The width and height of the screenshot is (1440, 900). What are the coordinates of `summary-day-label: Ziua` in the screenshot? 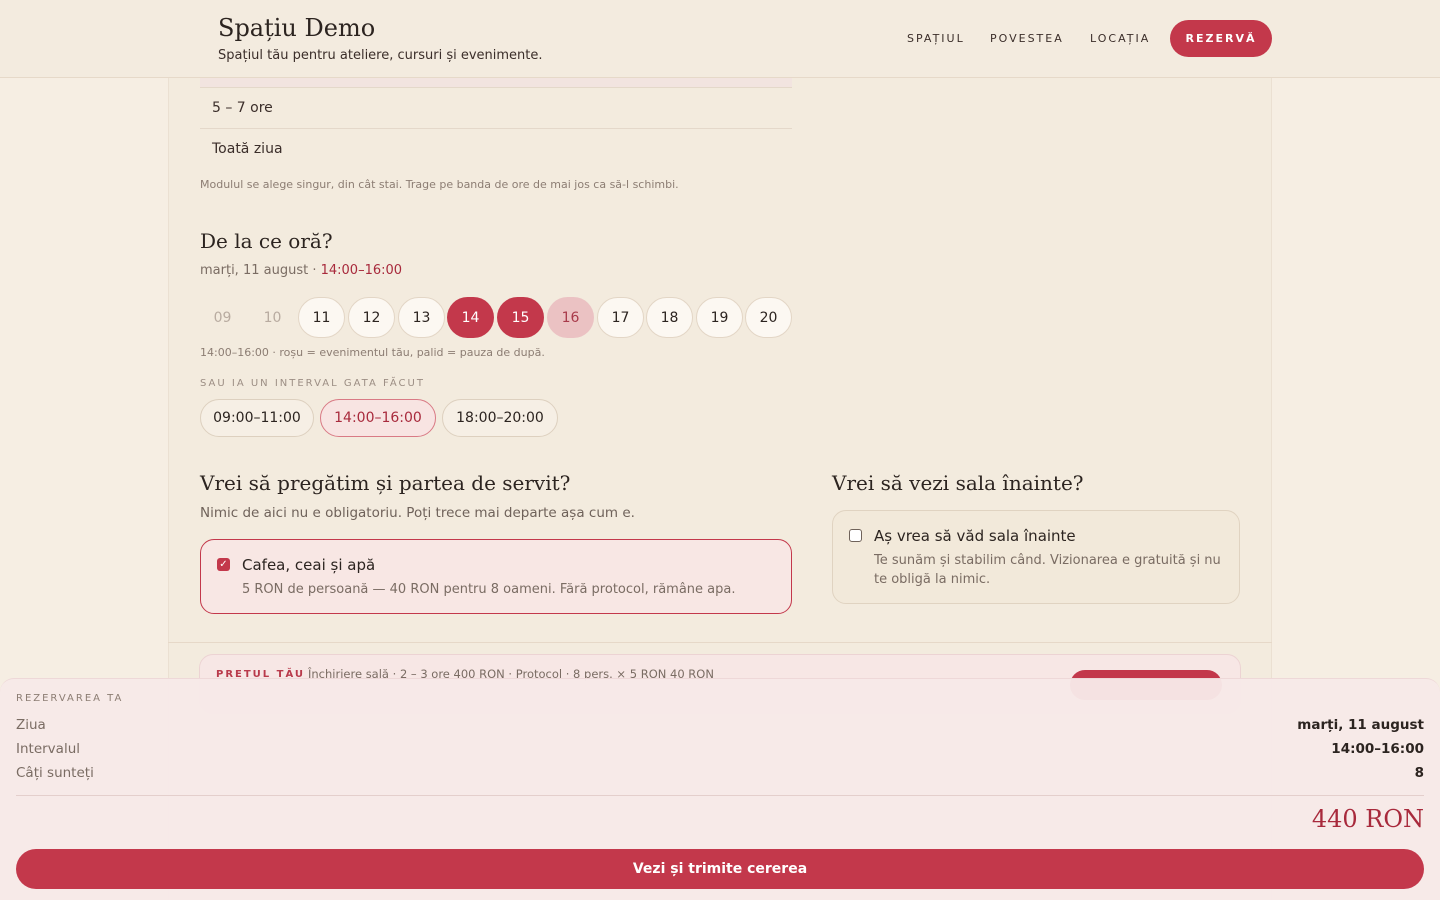 It's located at (31, 725).